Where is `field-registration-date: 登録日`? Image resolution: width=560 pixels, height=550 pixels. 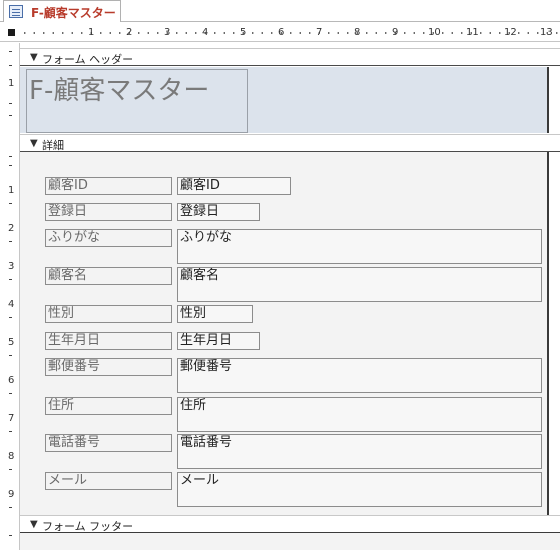 field-registration-date: 登録日 is located at coordinates (218, 212).